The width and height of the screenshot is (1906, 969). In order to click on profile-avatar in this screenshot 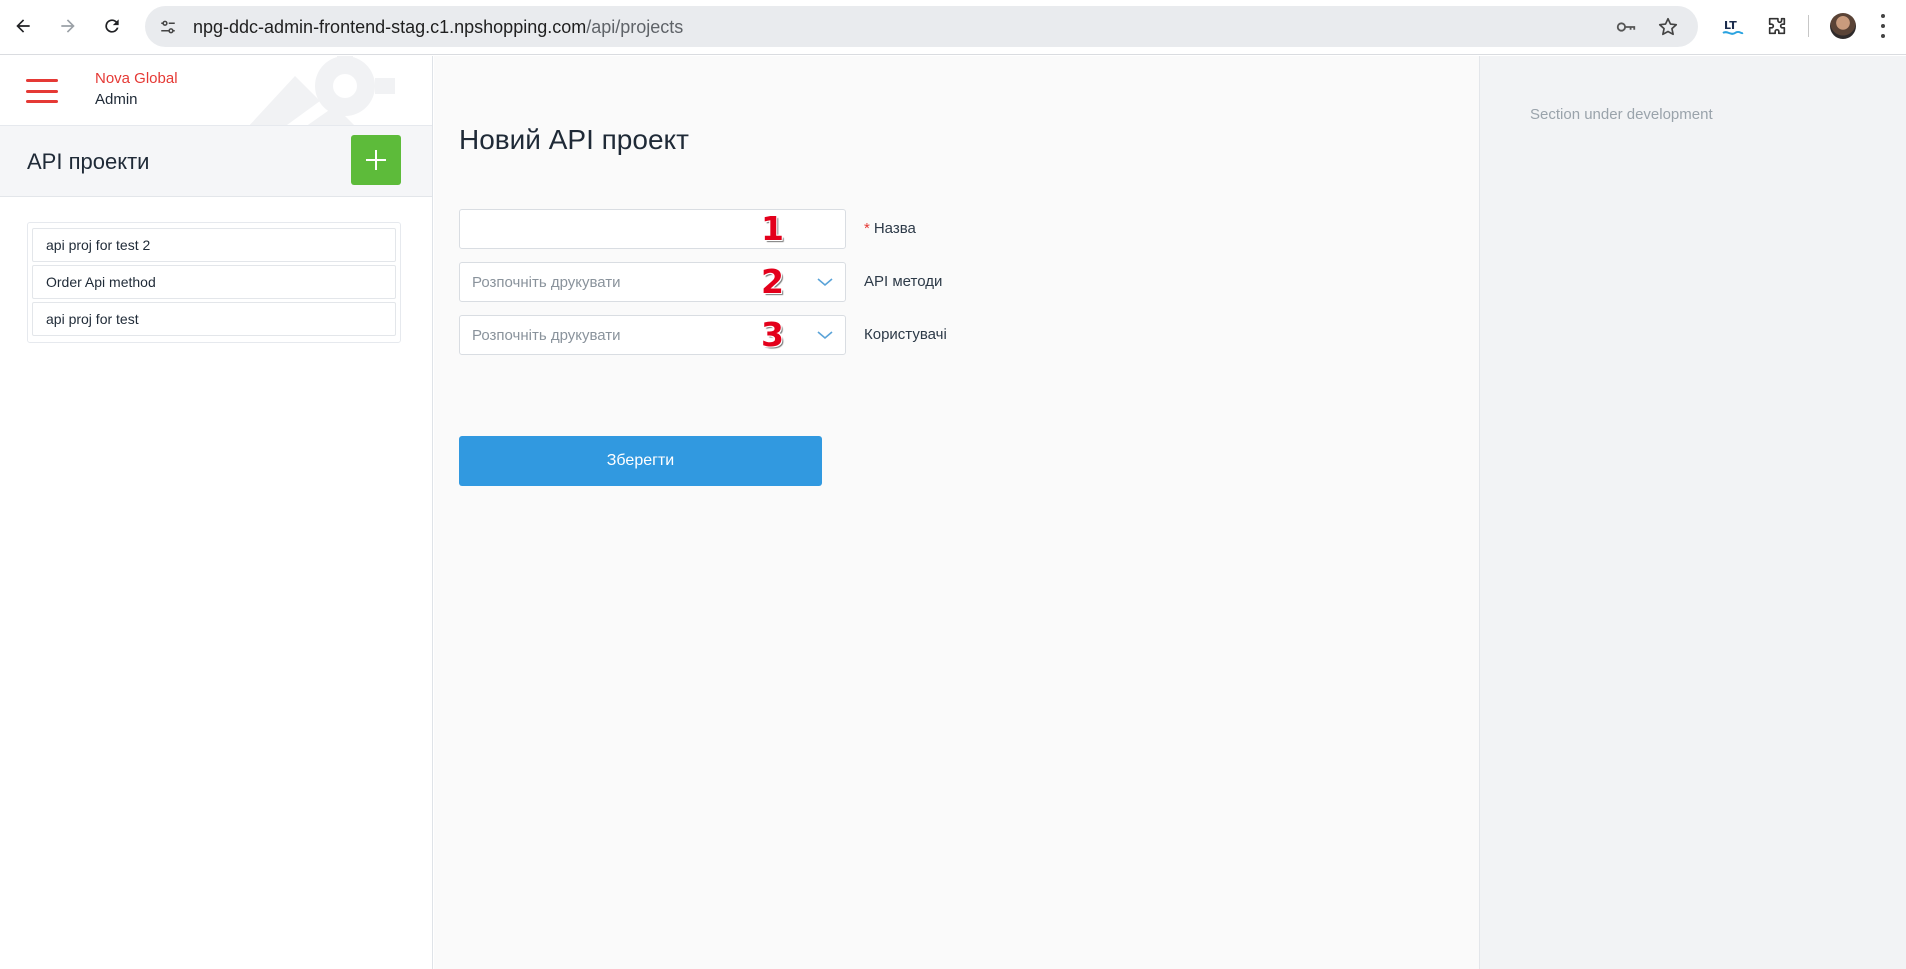, I will do `click(1843, 26)`.